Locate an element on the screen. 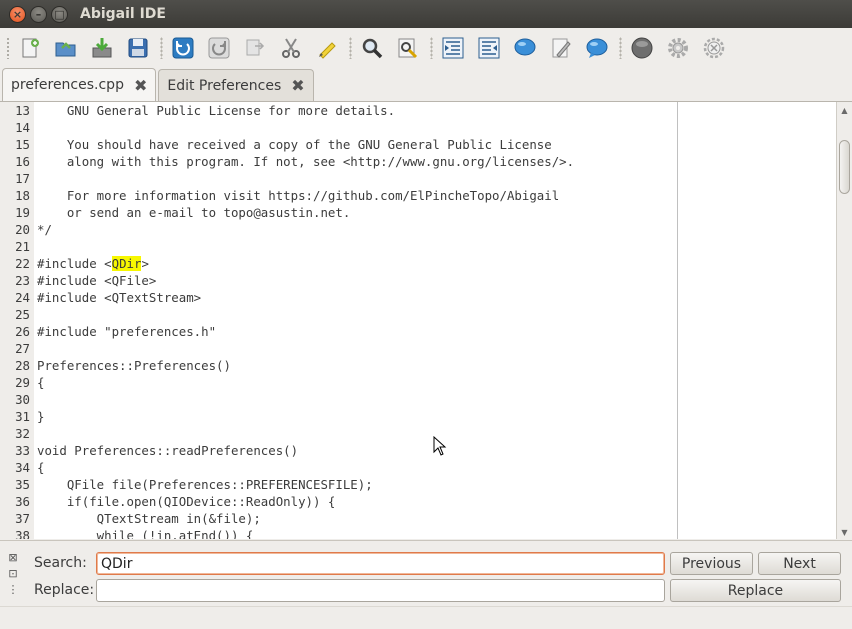 Image resolution: width=852 pixels, height=629 pixels. next-button: Next is located at coordinates (799, 563).